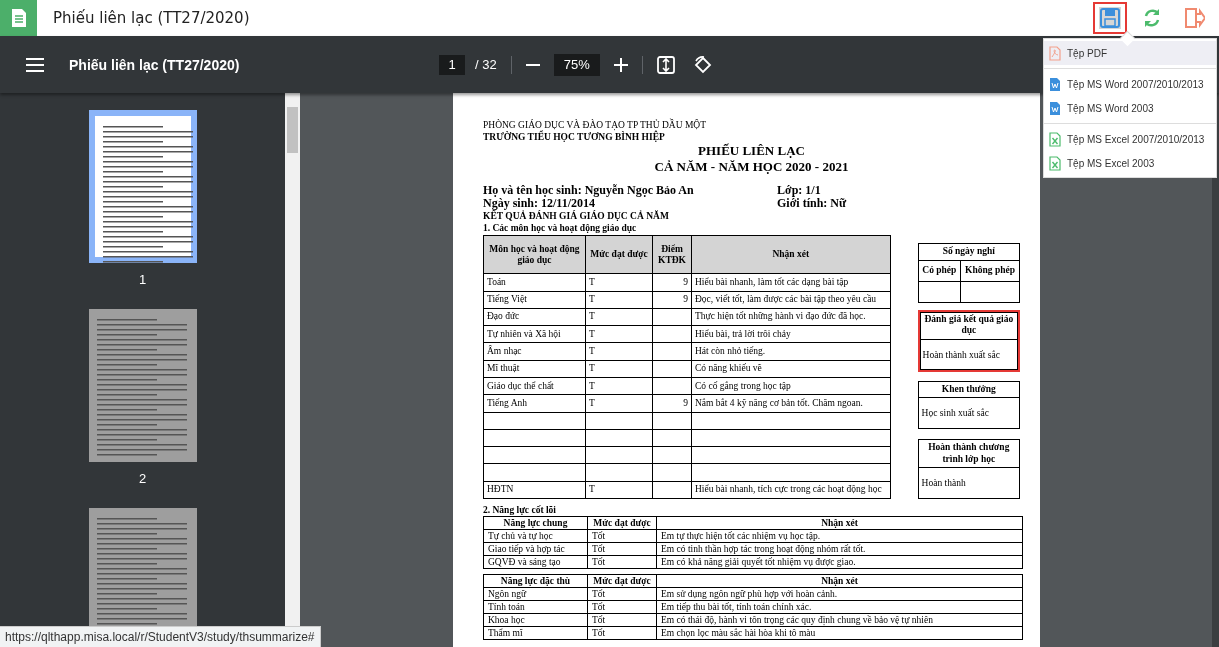 The height and width of the screenshot is (647, 1219). Describe the element at coordinates (534, 300) in the screenshot. I see `table-cell: Tiếng Việt` at that location.